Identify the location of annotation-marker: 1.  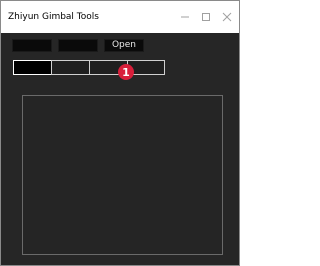
(126, 72).